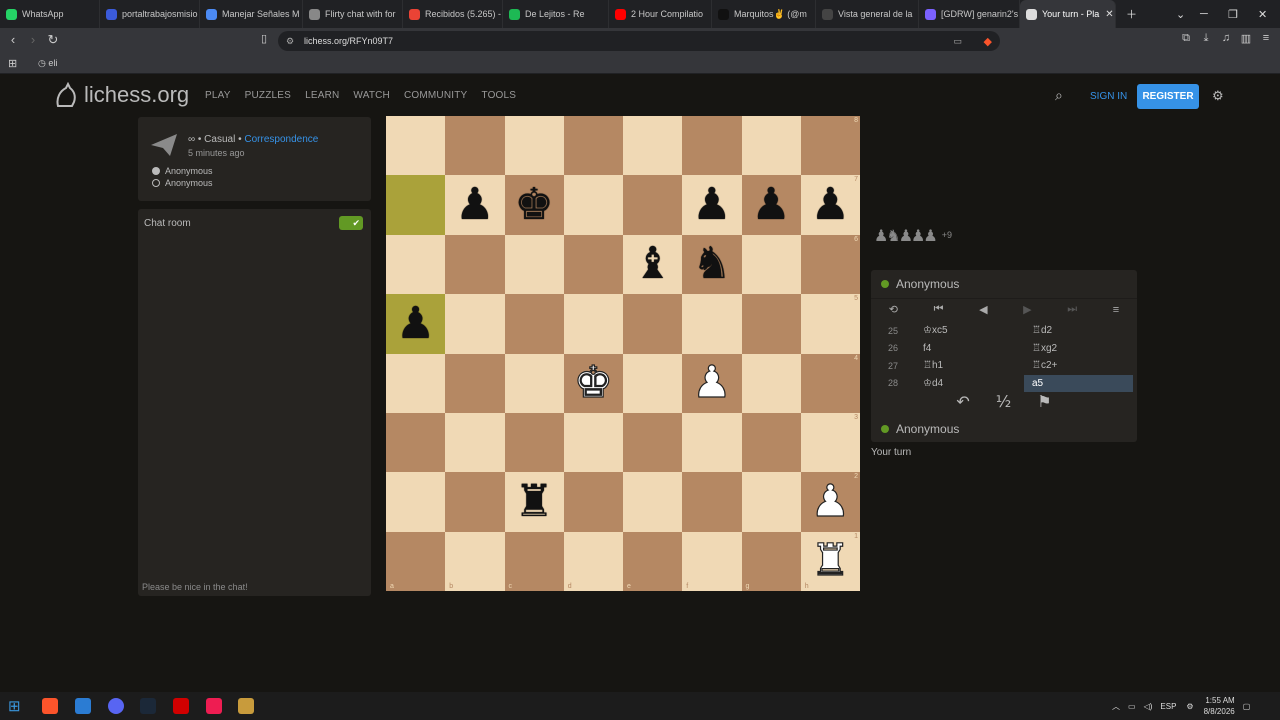  Describe the element at coordinates (475, 324) in the screenshot. I see `square-b5` at that location.